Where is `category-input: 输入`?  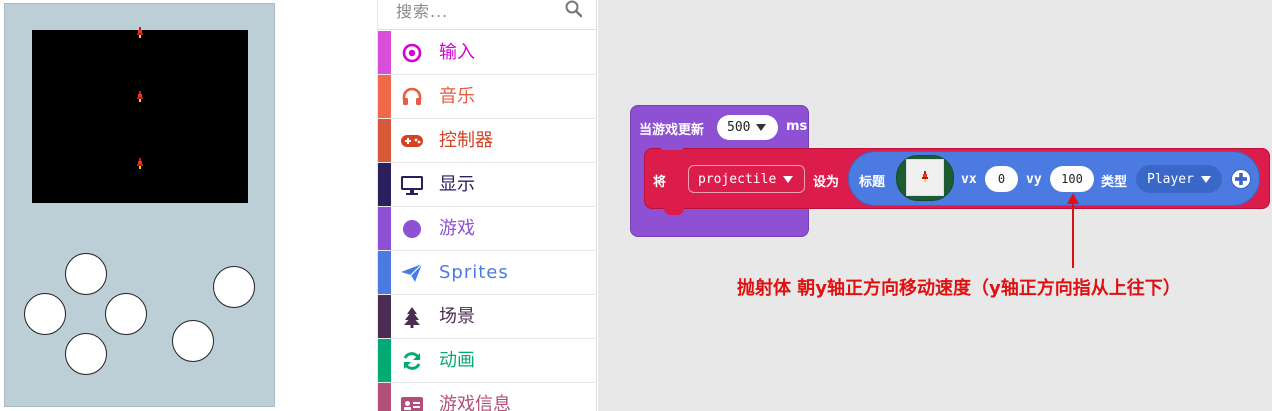
category-input: 输入 is located at coordinates (487, 53).